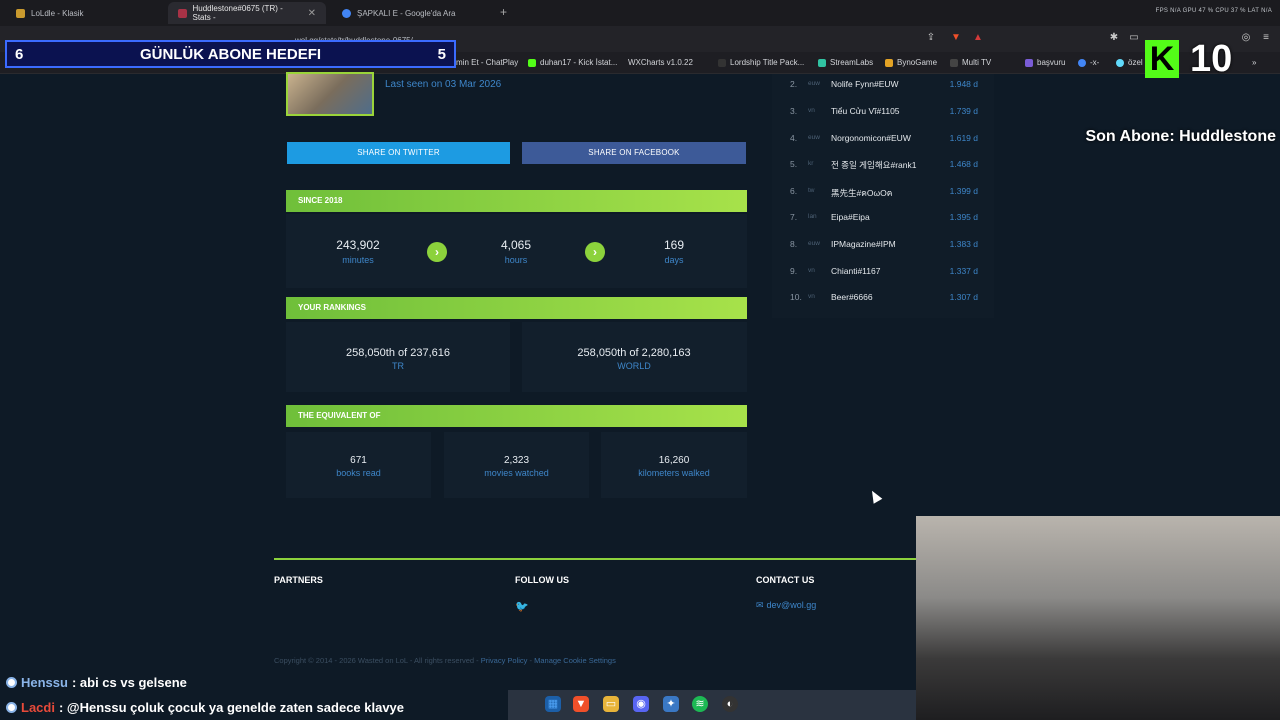  What do you see at coordinates (504, 660) in the screenshot?
I see `privacy-link: Privacy Policy` at bounding box center [504, 660].